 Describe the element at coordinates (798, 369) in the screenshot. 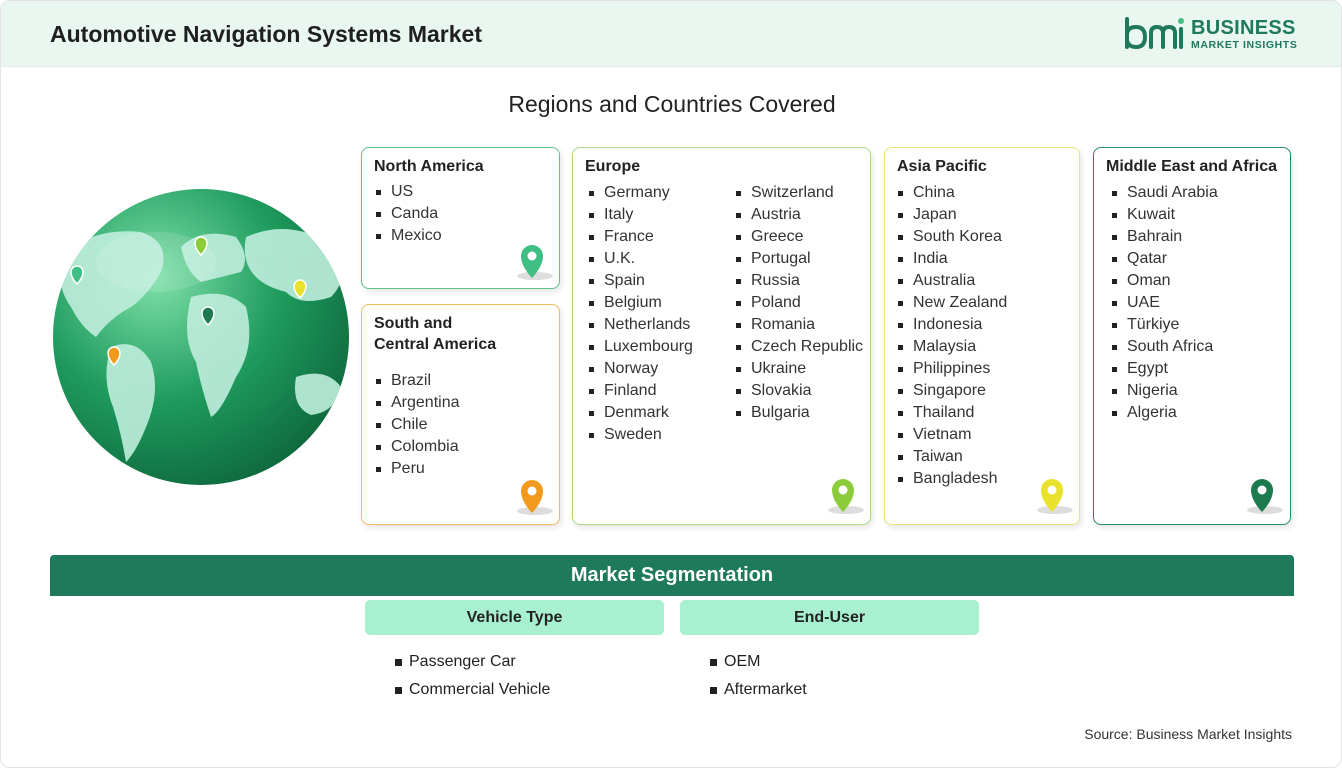

I see `country-item: Ukraine` at that location.